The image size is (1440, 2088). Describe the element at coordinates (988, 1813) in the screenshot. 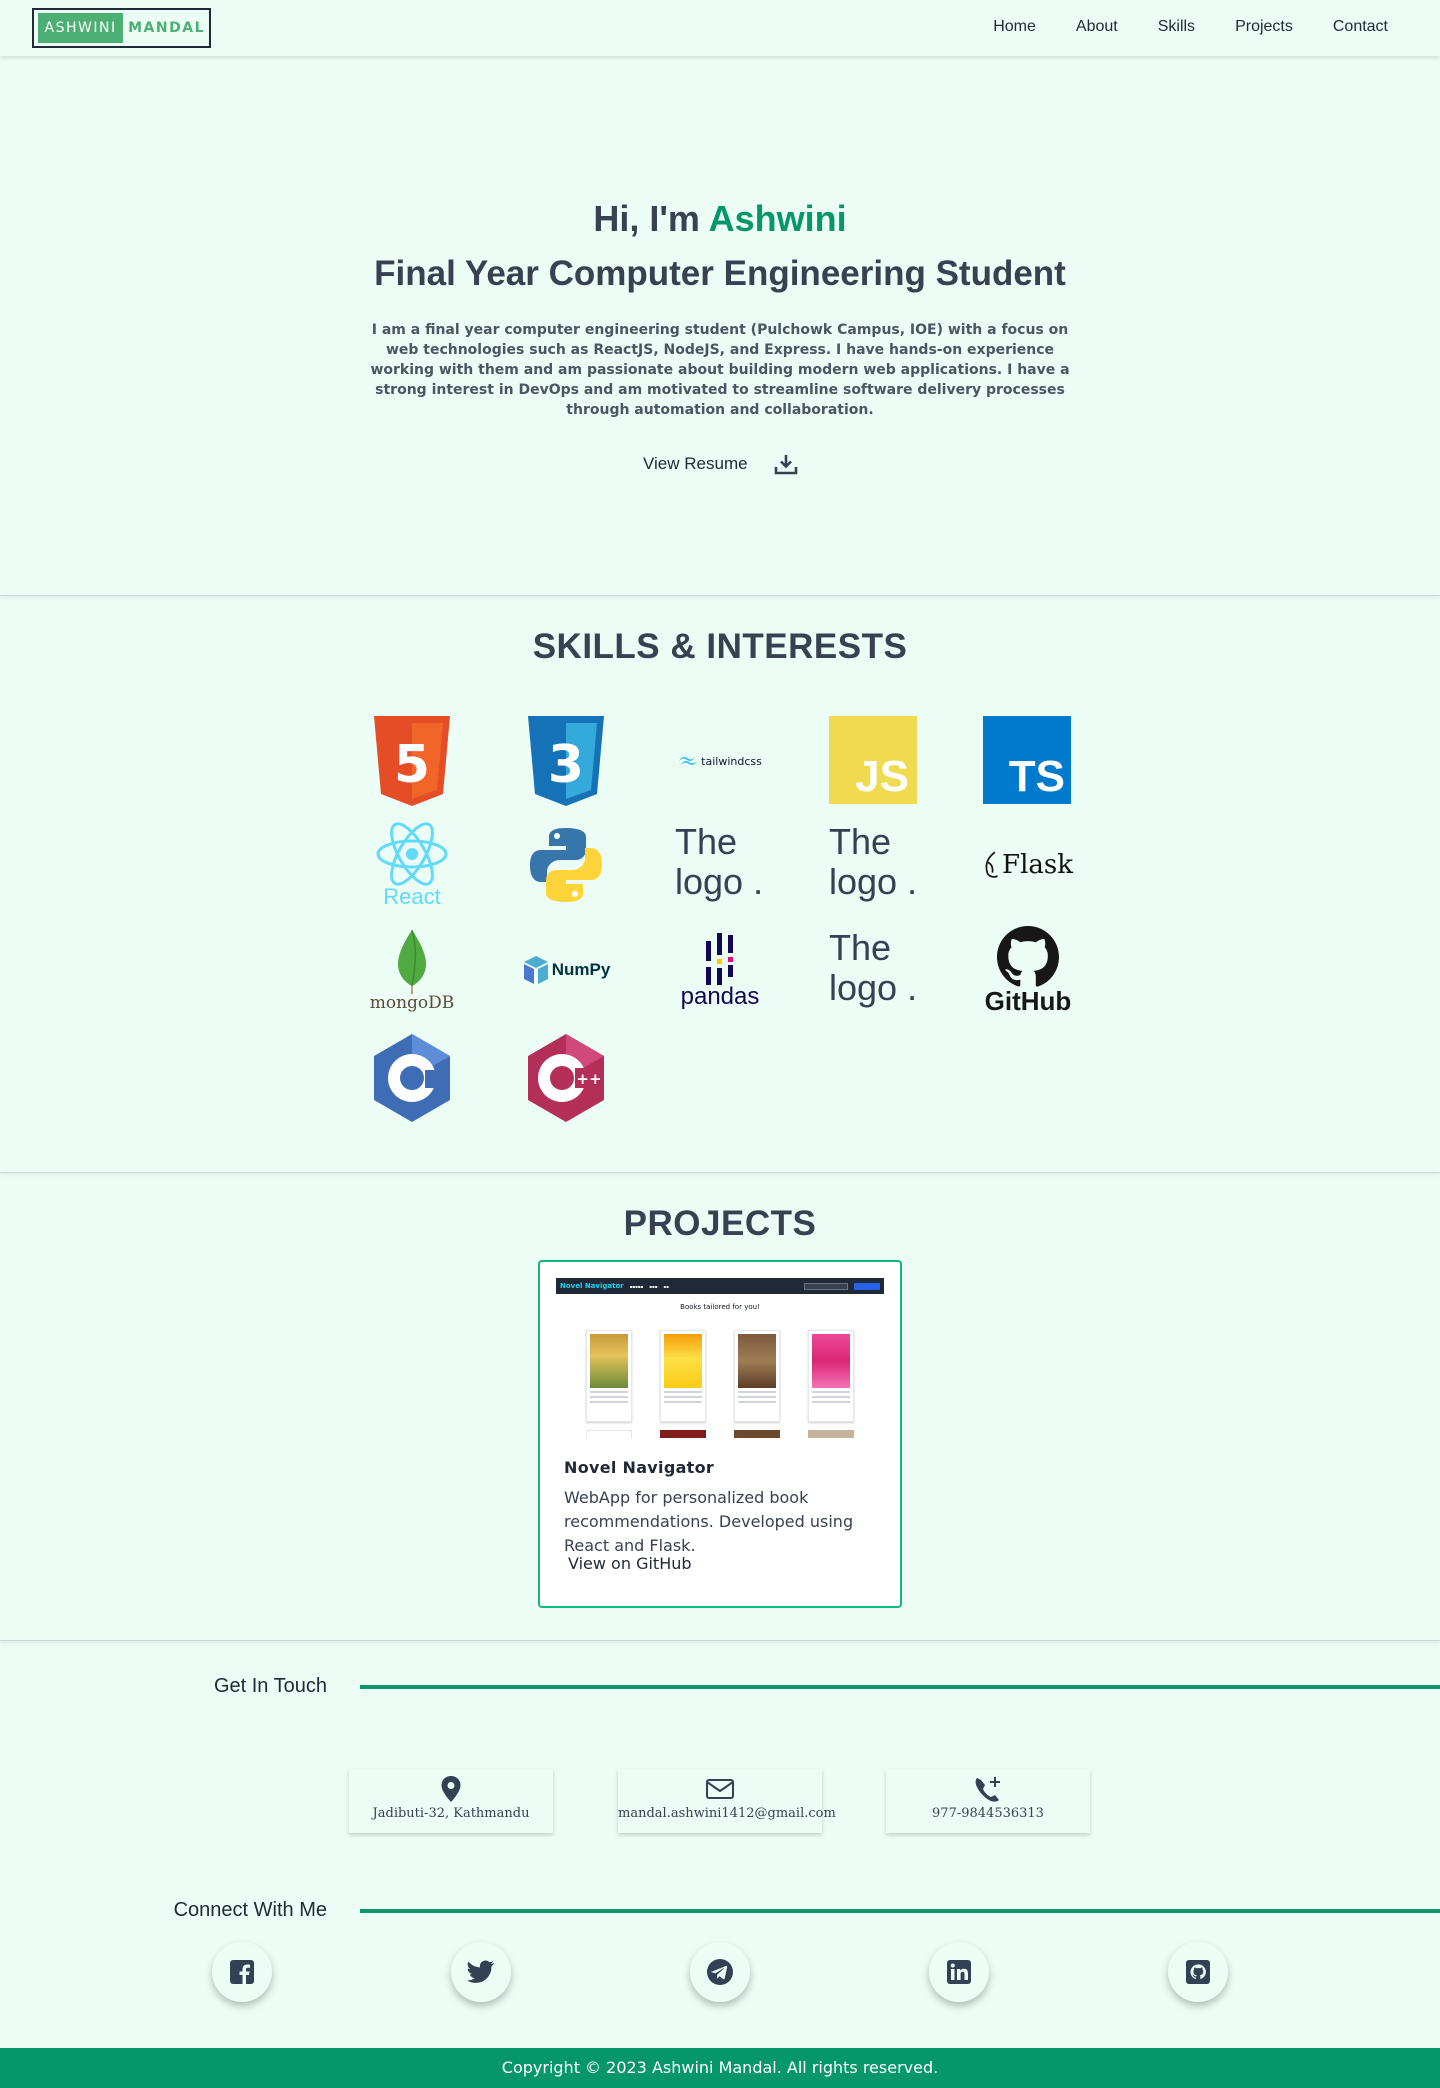

I see `contact-phone: 977-9844536313` at that location.